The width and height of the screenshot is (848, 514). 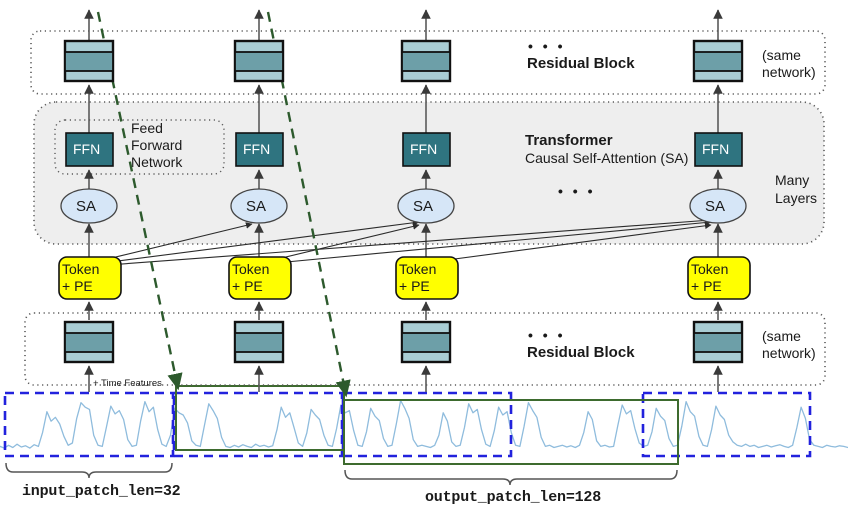 What do you see at coordinates (157, 145) in the screenshot?
I see `ffn-group-label-line2: Forward` at bounding box center [157, 145].